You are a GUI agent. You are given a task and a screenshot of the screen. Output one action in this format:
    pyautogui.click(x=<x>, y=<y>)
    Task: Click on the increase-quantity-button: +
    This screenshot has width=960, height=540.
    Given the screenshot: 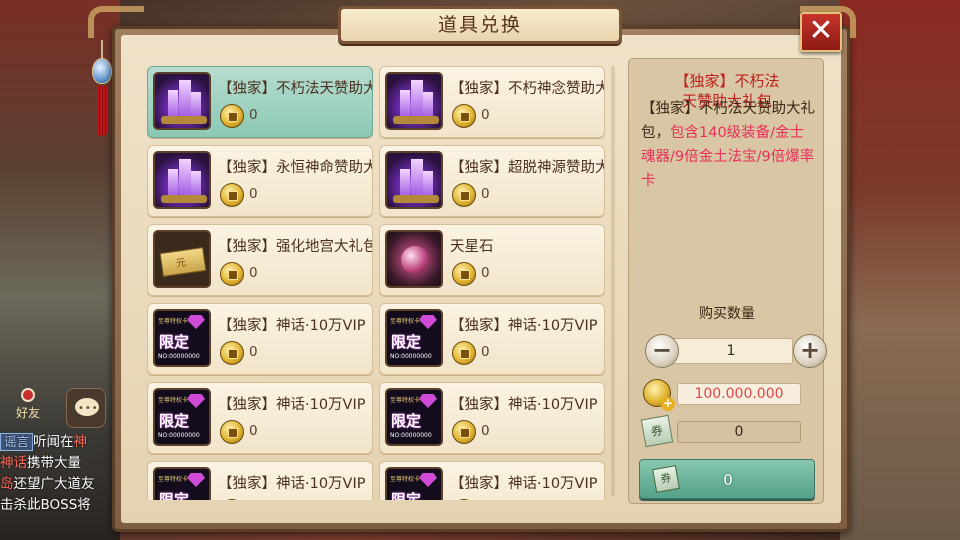 What is the action you would take?
    pyautogui.click(x=810, y=351)
    